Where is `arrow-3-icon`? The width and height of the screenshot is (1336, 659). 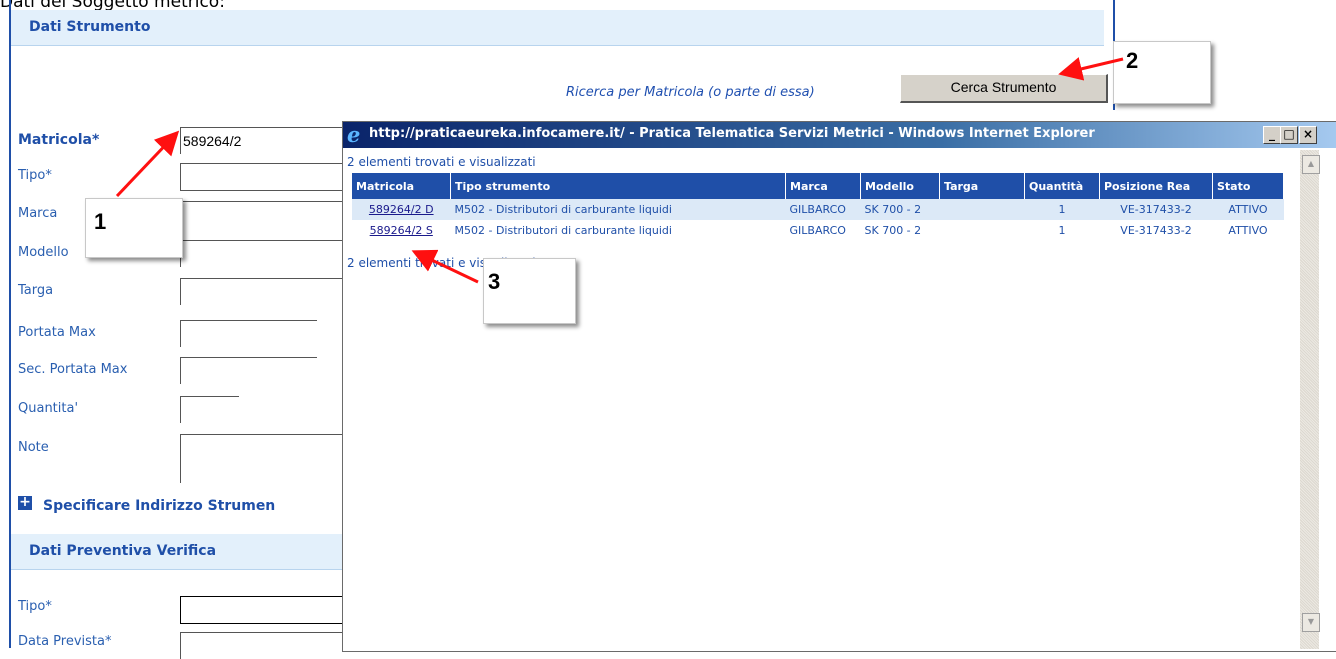
arrow-3-icon is located at coordinates (445, 266).